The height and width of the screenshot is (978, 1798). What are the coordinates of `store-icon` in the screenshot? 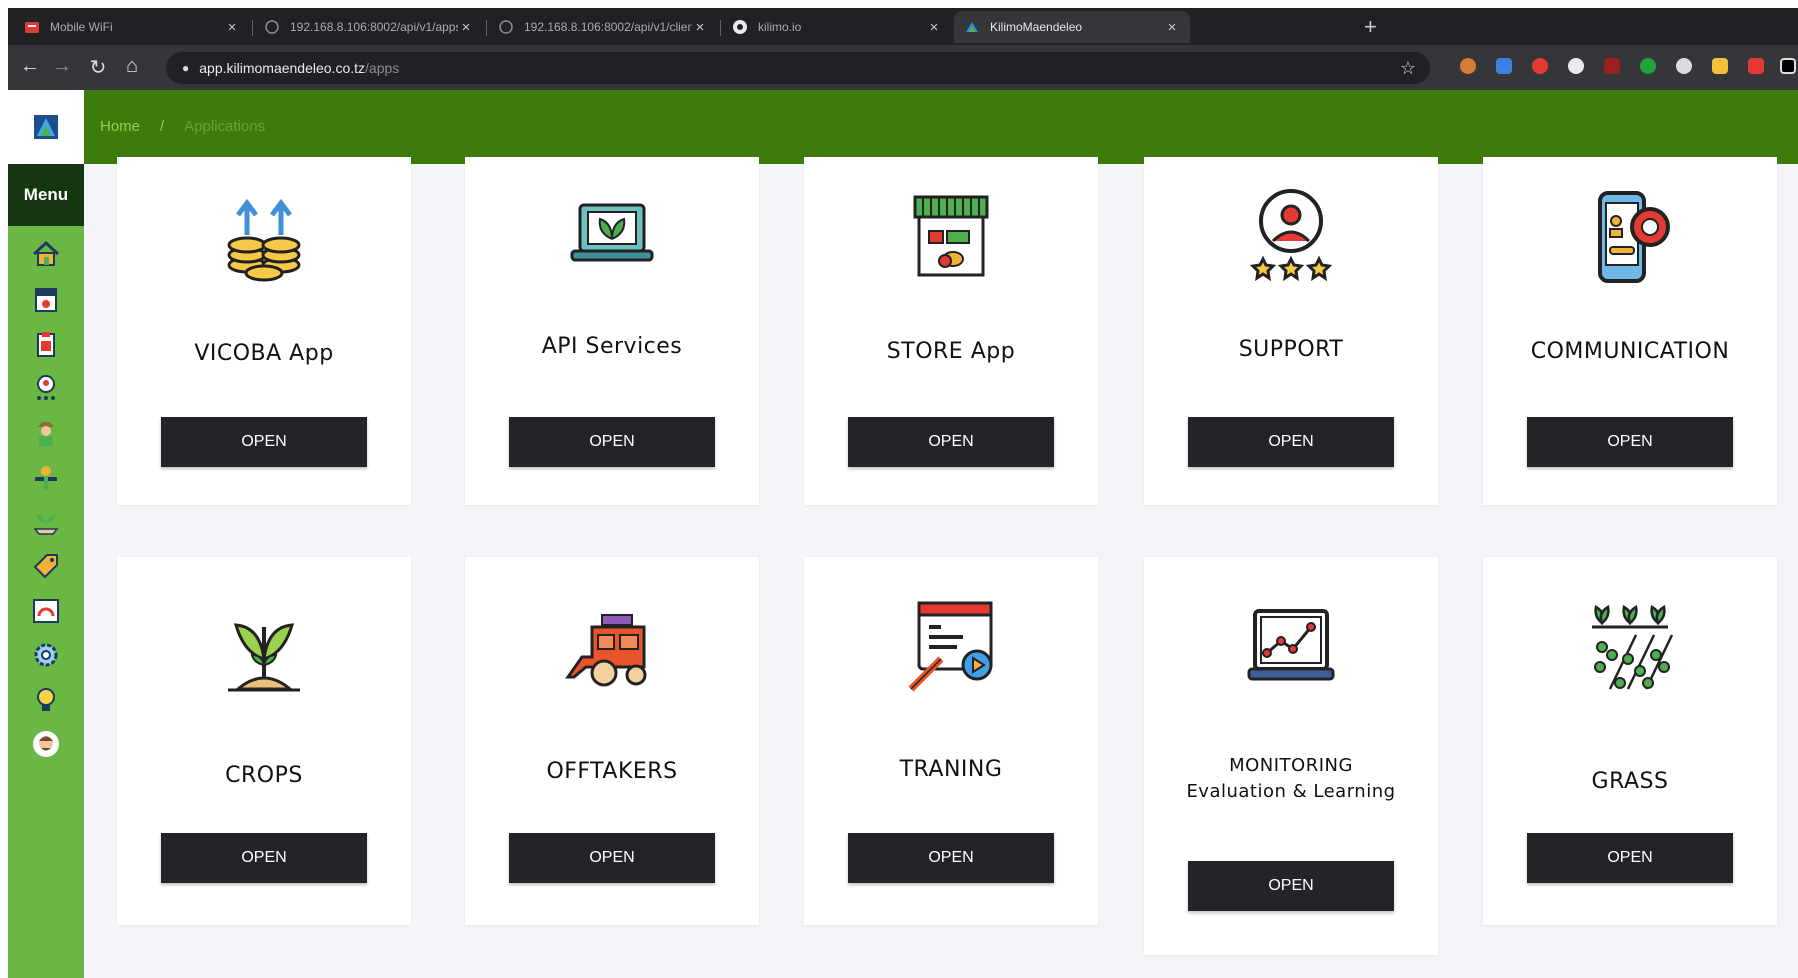 It's located at (46, 299).